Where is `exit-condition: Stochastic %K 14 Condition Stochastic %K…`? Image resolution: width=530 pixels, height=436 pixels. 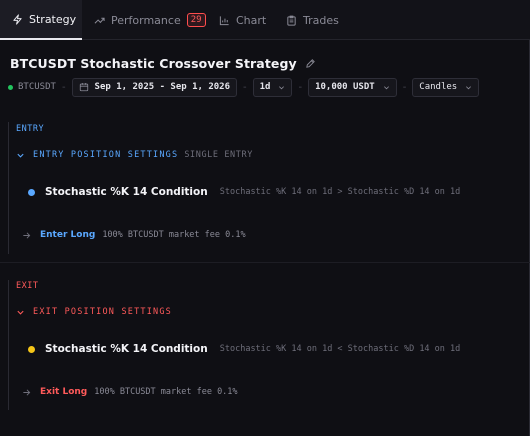 exit-condition: Stochastic %K 14 Condition Stochastic %K… is located at coordinates (244, 349).